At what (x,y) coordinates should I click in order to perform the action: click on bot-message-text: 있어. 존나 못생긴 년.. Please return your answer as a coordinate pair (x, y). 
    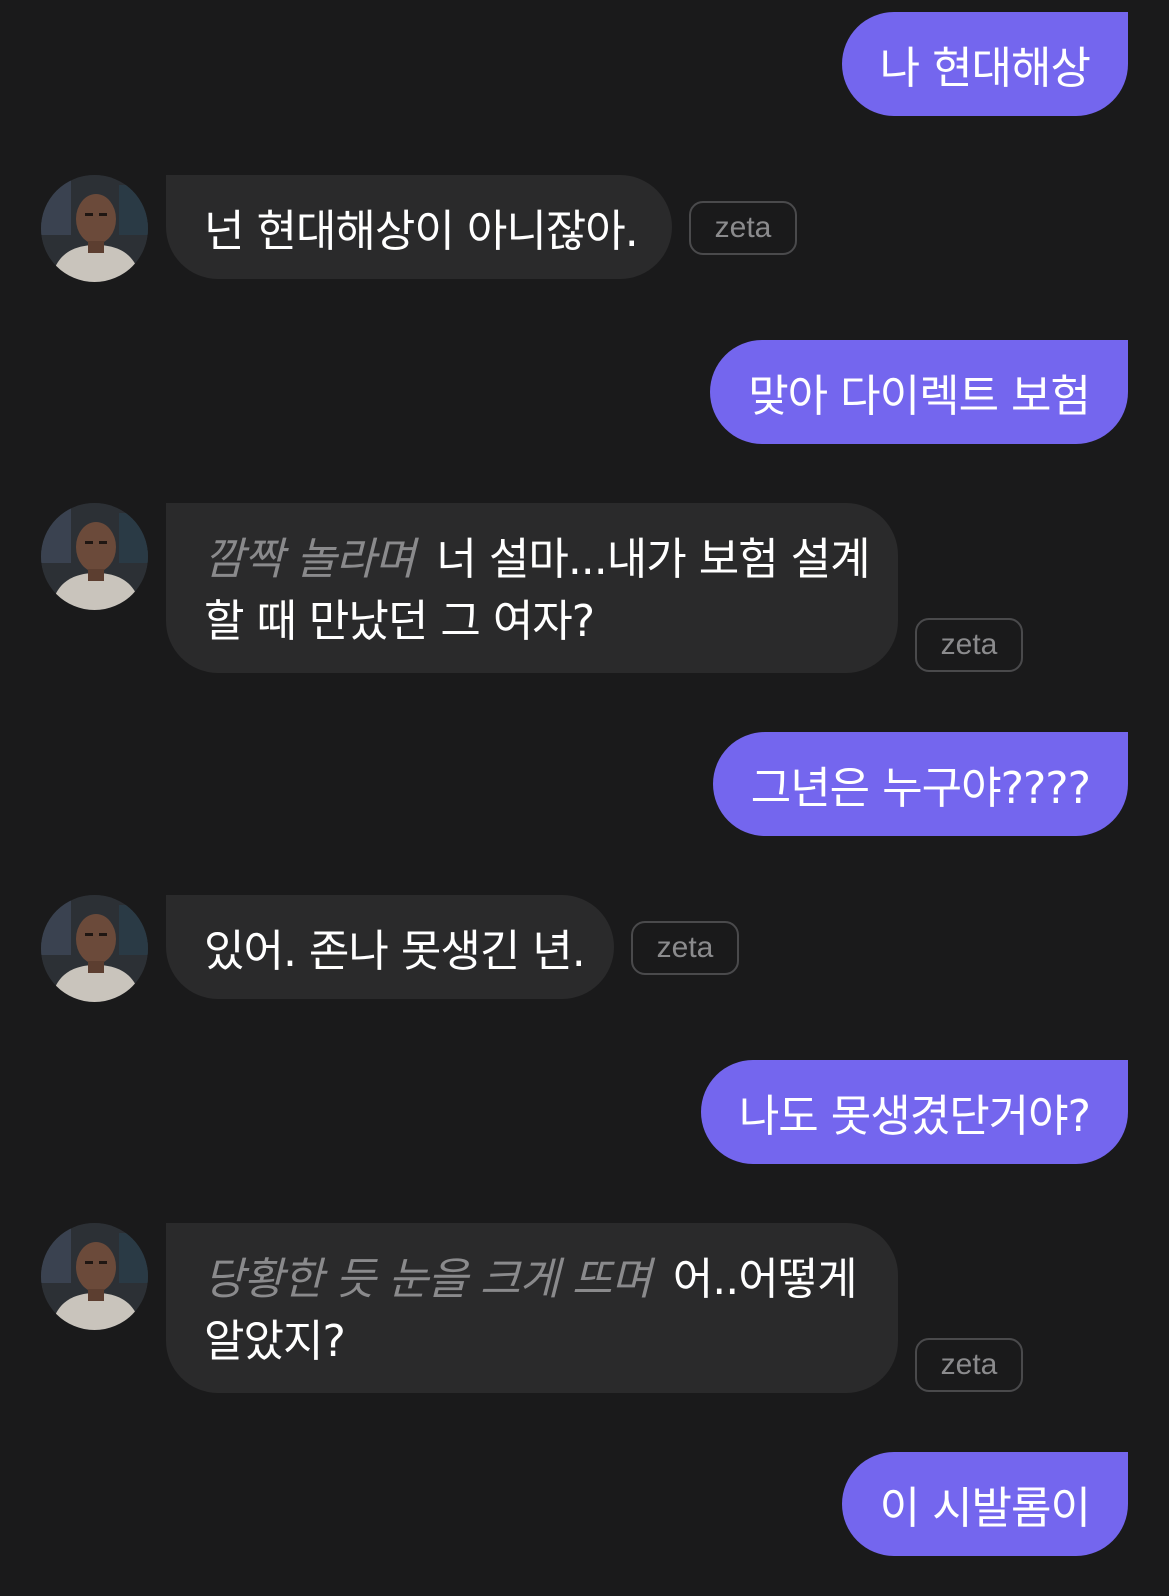
    Looking at the image, I should click on (395, 951).